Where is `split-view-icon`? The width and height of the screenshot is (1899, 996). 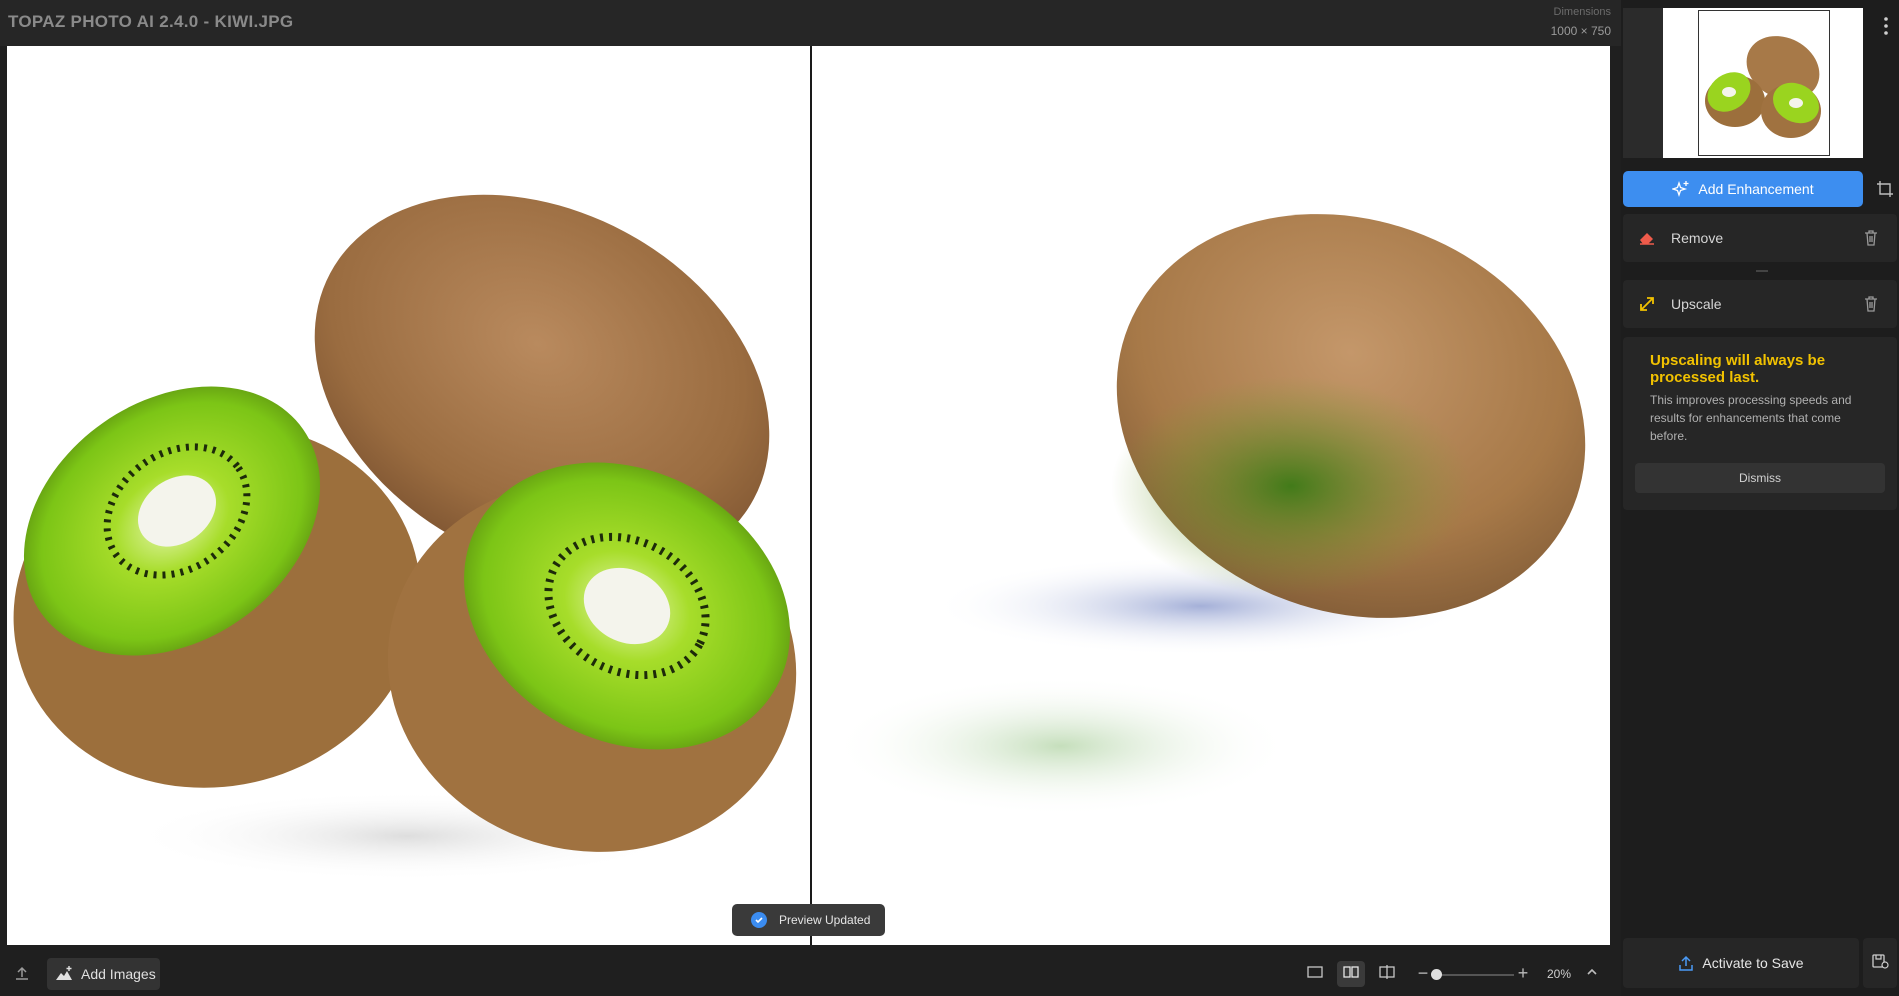 split-view-icon is located at coordinates (1351, 974).